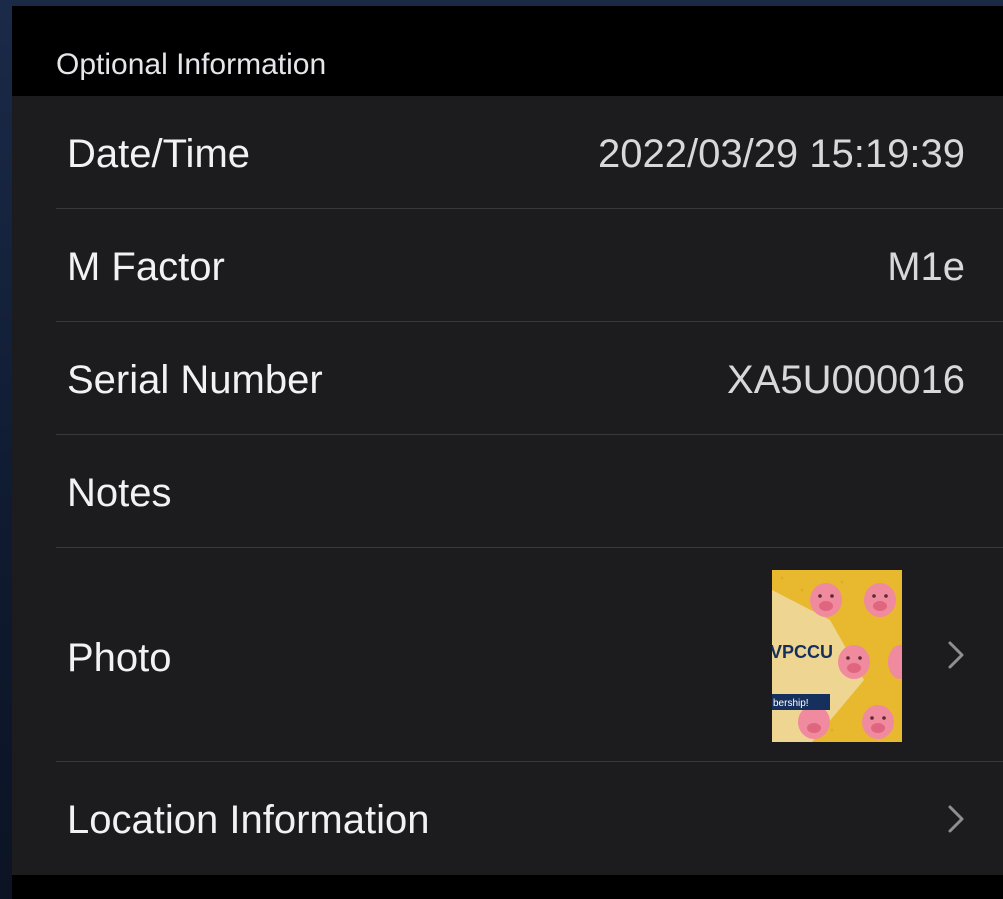 The height and width of the screenshot is (899, 1003). I want to click on datetime-value: 2022/03/29 15:19:39, so click(781, 154).